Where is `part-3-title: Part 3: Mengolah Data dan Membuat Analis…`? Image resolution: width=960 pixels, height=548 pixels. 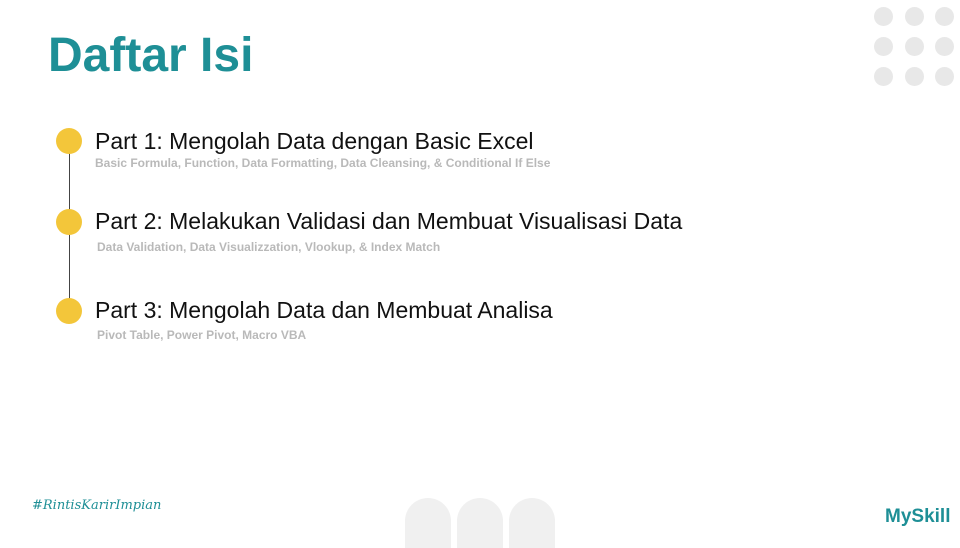
part-3-title: Part 3: Mengolah Data dan Membuat Analis… is located at coordinates (324, 310).